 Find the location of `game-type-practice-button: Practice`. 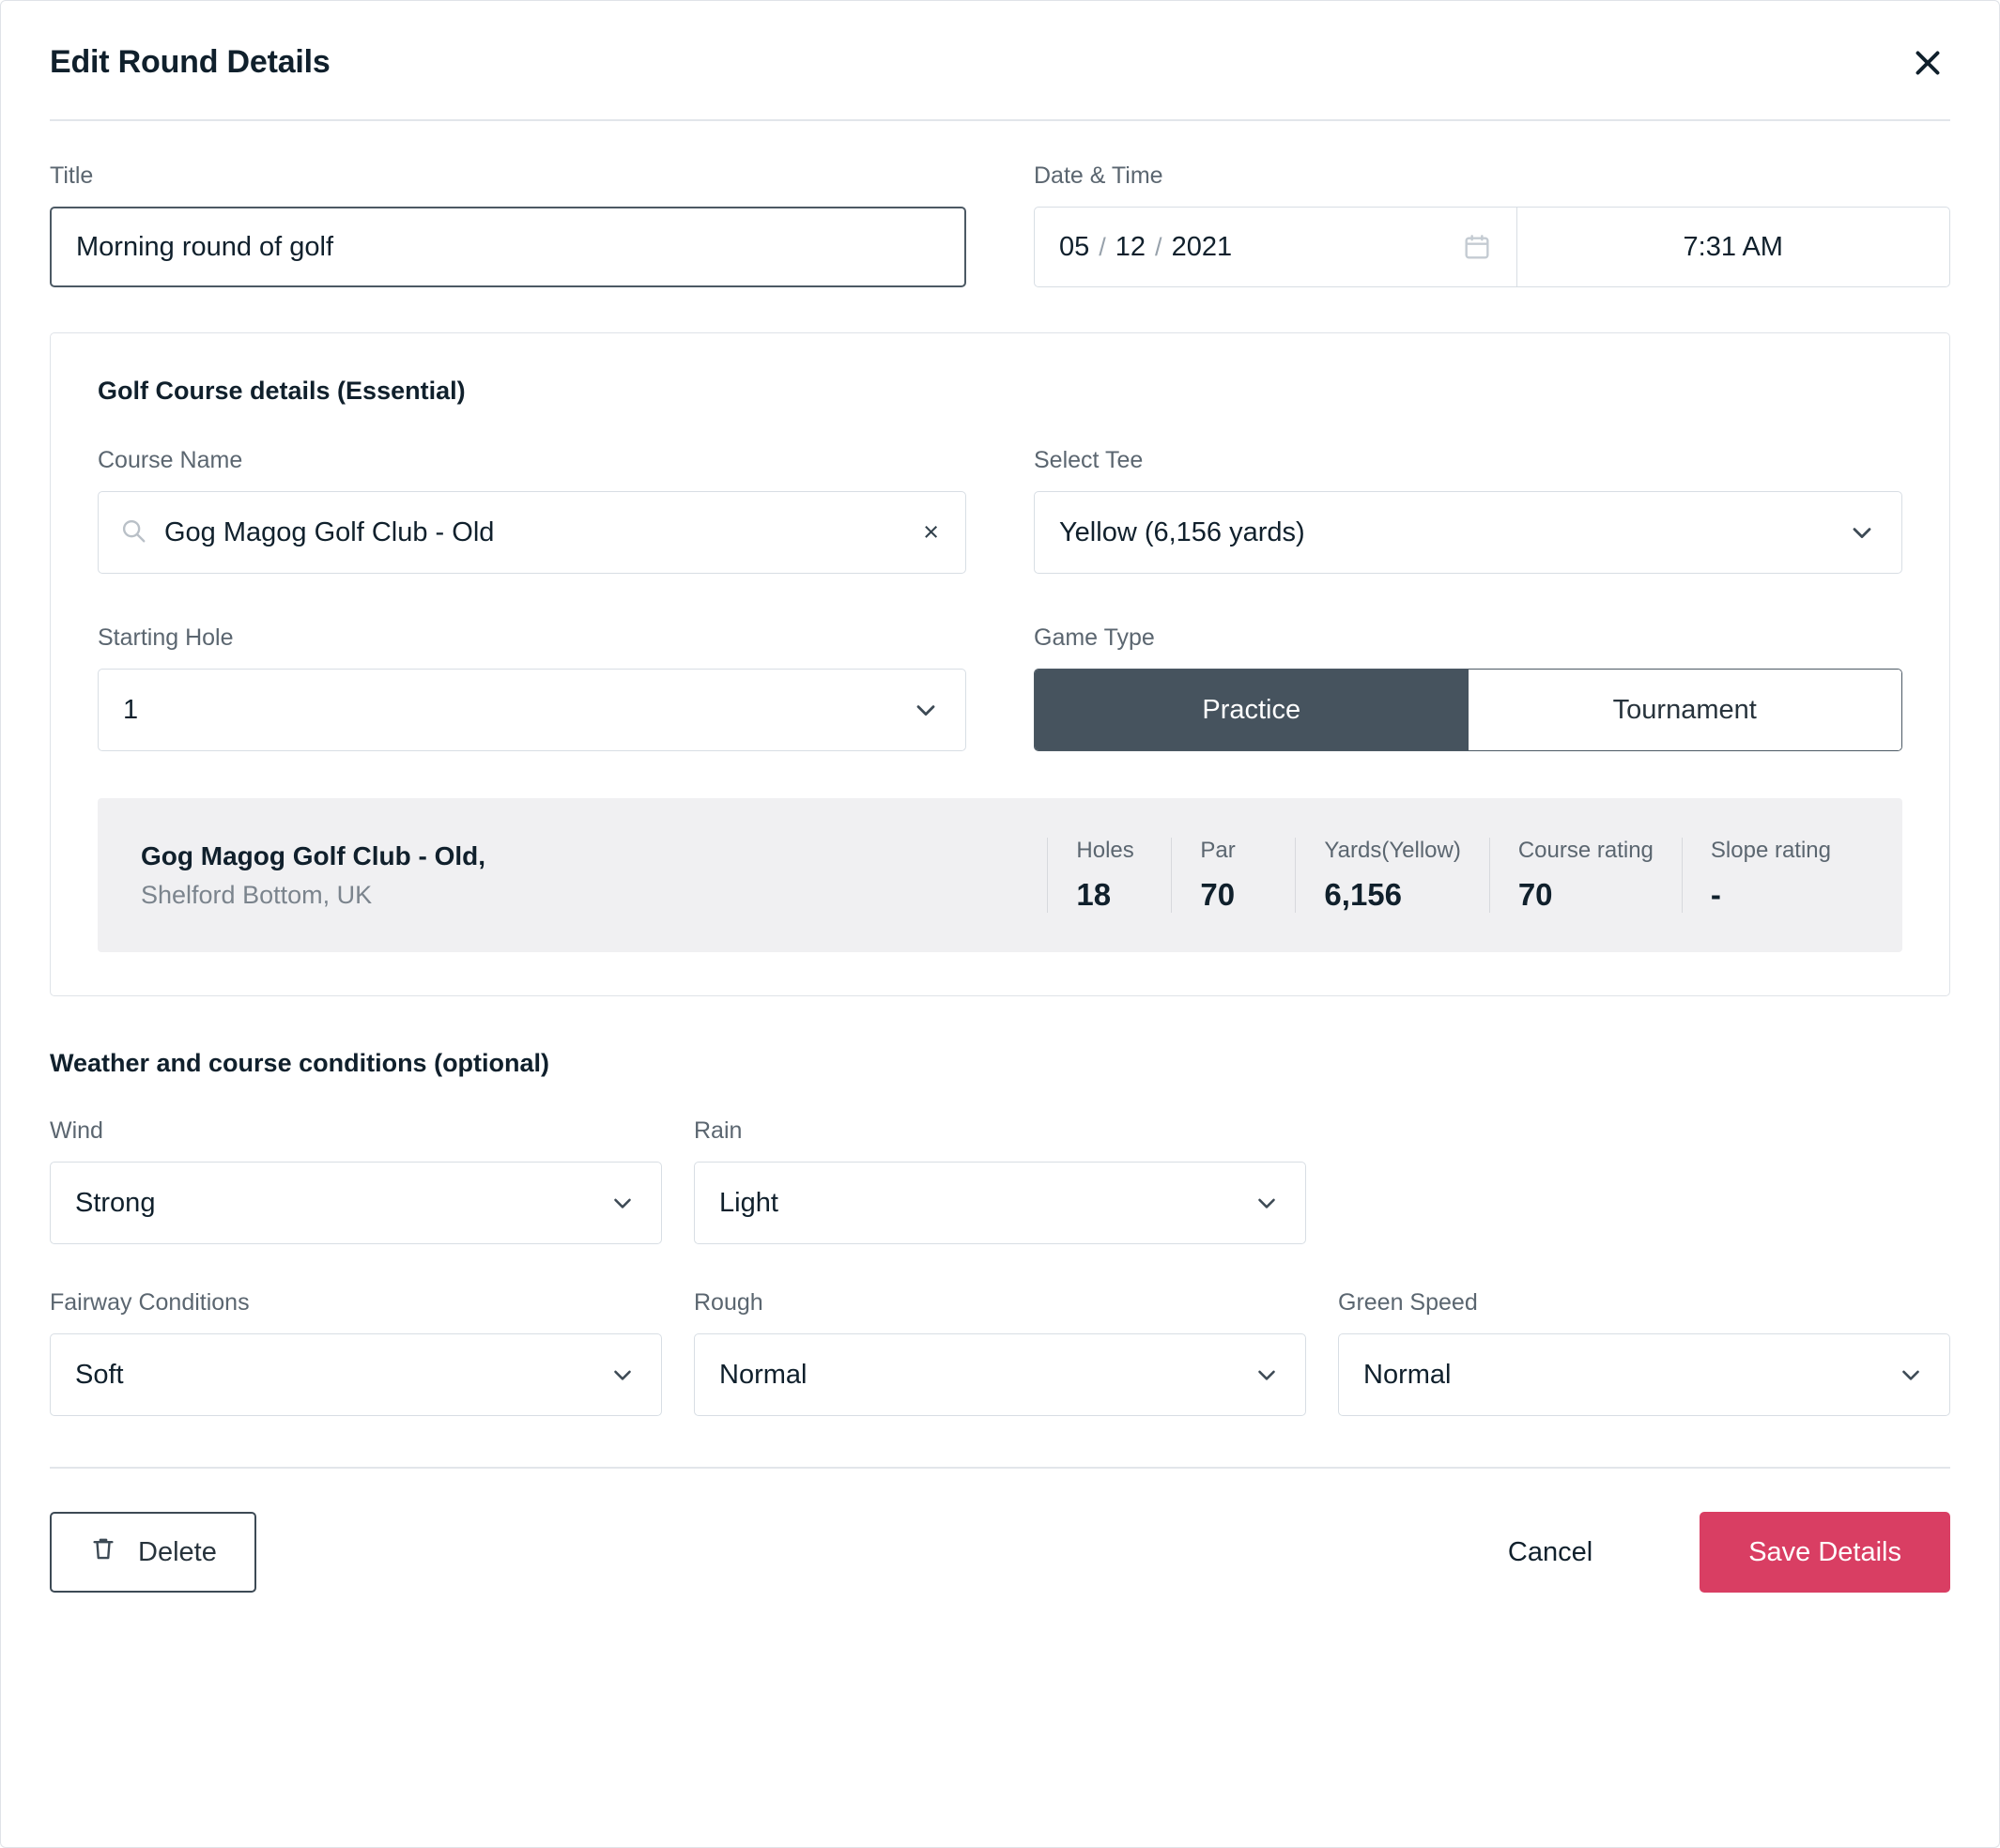

game-type-practice-button: Practice is located at coordinates (1252, 710).